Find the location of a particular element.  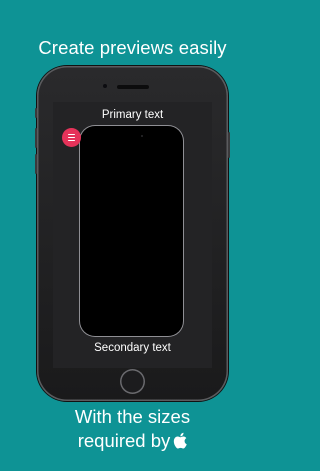

side-button-silent is located at coordinates (36, 113).